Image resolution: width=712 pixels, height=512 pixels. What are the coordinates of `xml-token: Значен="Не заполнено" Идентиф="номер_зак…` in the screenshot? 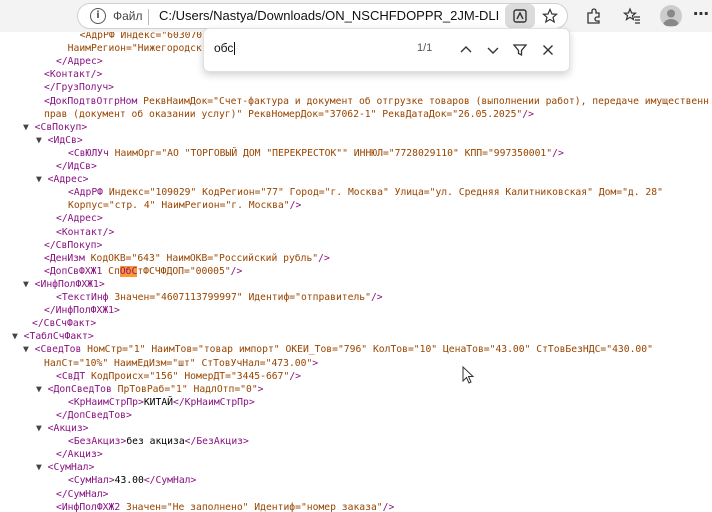 It's located at (254, 506).